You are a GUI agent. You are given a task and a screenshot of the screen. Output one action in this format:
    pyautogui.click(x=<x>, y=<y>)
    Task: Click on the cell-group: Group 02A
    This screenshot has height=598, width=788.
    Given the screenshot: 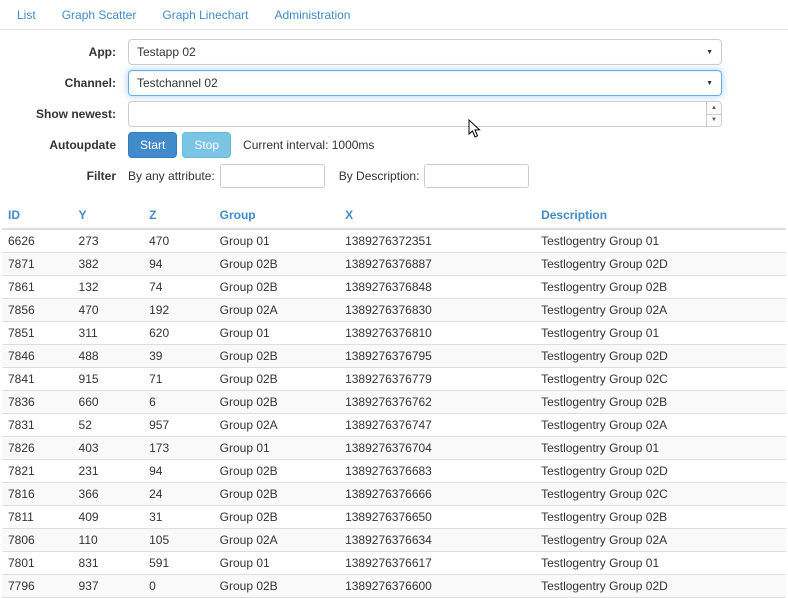 What is the action you would take?
    pyautogui.click(x=276, y=425)
    